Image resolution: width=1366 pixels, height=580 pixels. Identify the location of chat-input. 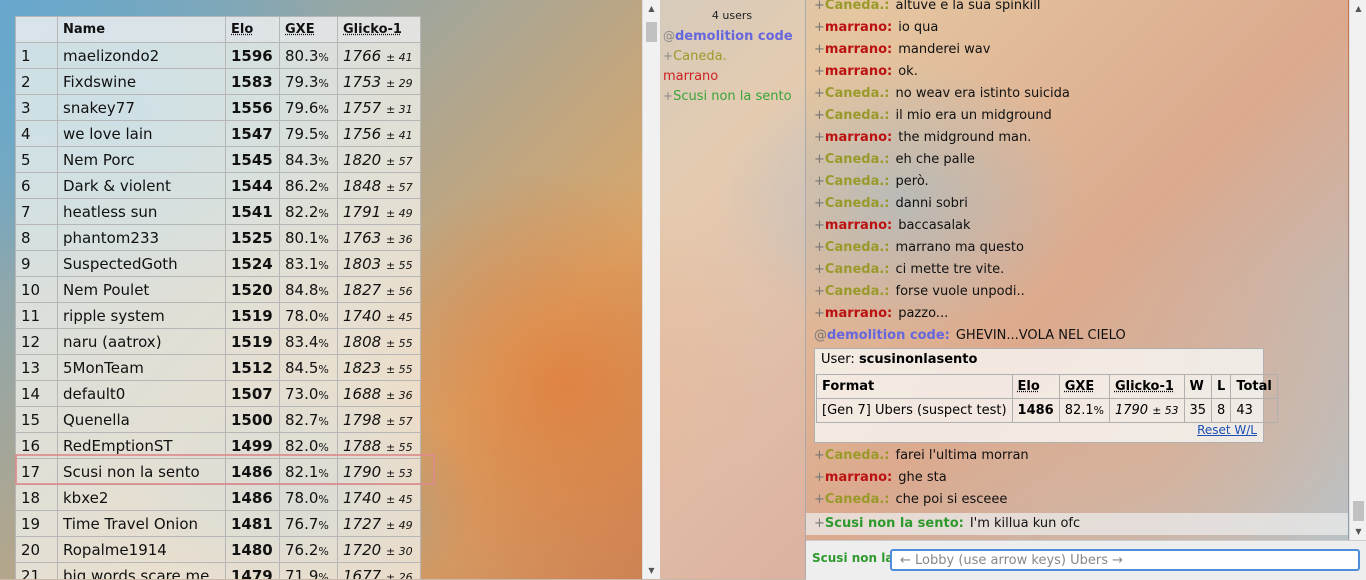
(1125, 560).